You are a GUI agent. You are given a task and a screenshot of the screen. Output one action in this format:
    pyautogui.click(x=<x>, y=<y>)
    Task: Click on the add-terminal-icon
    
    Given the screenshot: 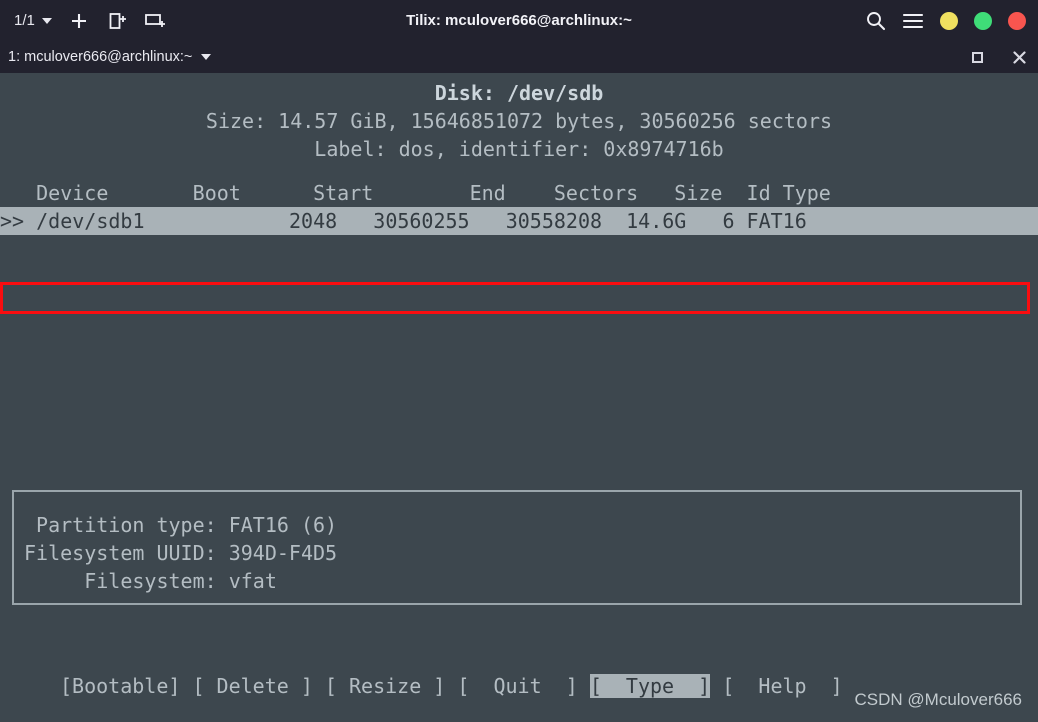 What is the action you would take?
    pyautogui.click(x=79, y=21)
    